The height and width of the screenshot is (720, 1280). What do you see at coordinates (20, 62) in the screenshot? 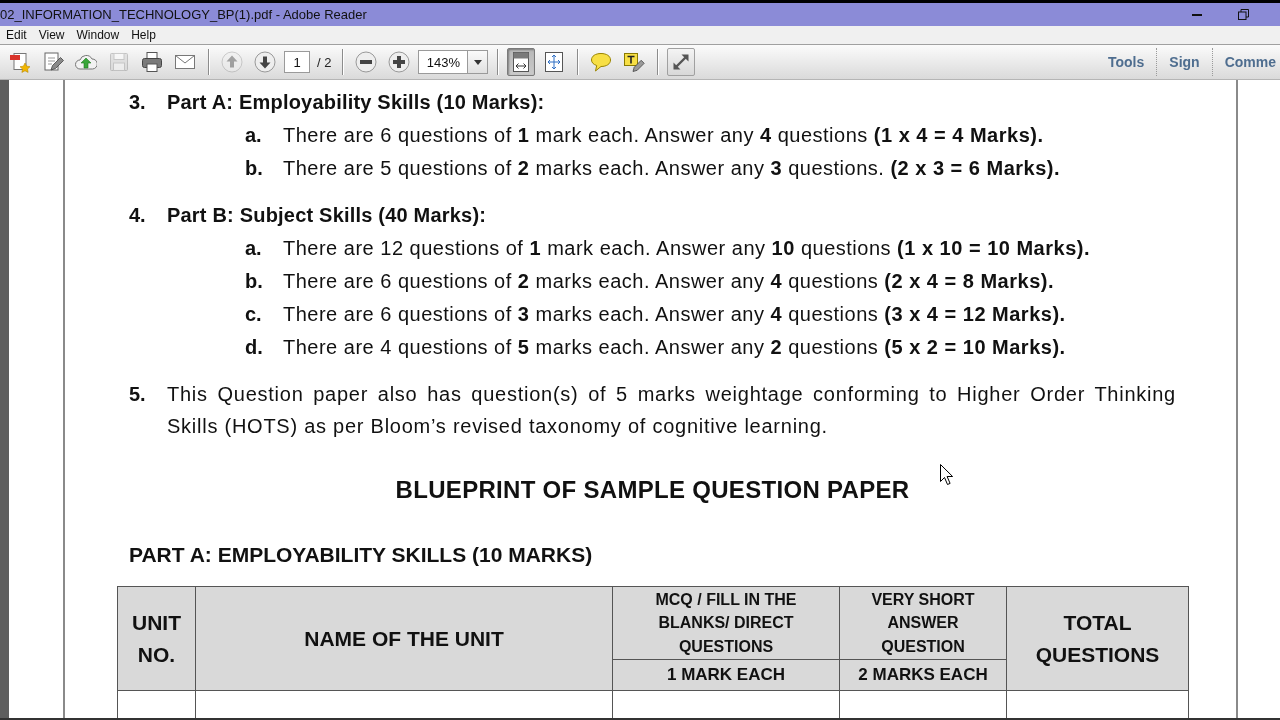
I see `pdf-document-icon` at bounding box center [20, 62].